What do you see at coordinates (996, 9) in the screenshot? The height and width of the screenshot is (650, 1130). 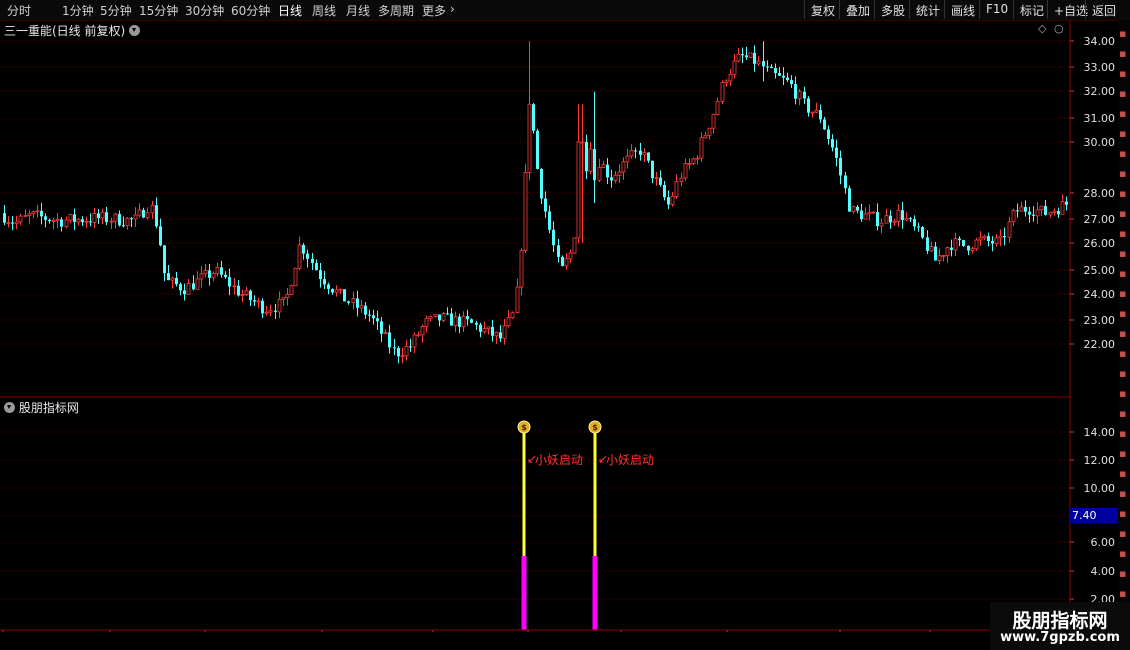 I see `f10-button: F10` at bounding box center [996, 9].